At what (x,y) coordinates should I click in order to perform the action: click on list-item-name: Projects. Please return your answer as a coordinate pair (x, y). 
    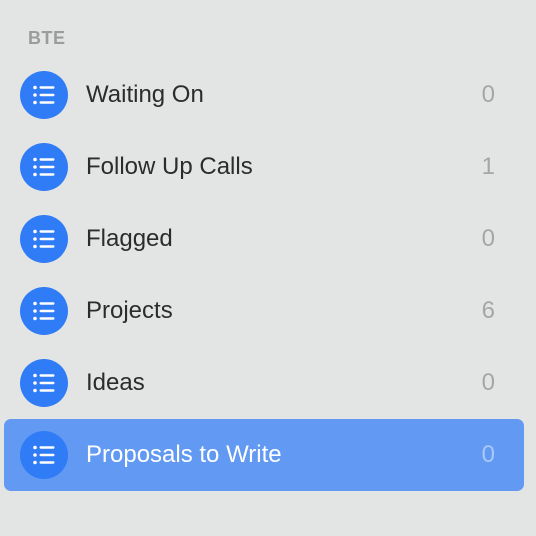
    Looking at the image, I should click on (129, 310).